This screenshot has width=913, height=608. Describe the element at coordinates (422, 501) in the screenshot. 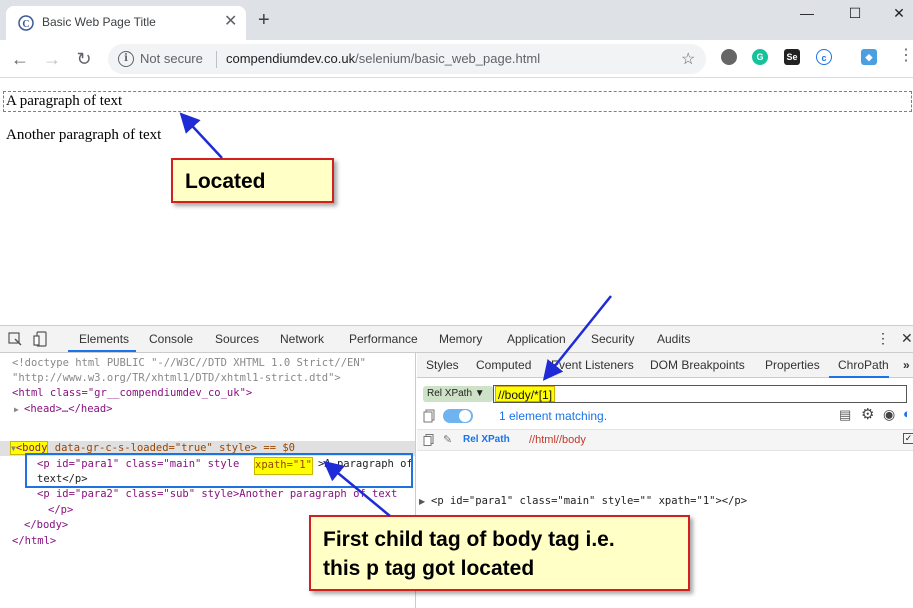

I see `expand-result-icon: ▶` at that location.